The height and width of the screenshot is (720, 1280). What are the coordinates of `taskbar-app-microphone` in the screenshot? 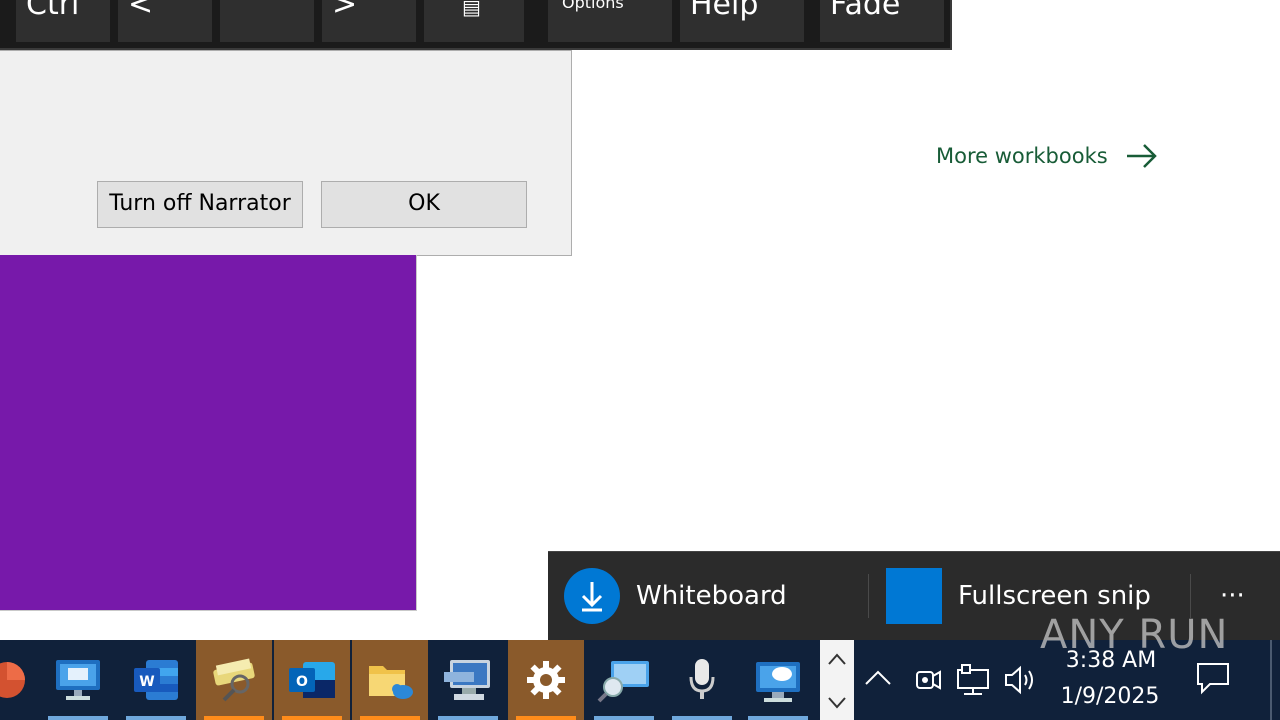 It's located at (702, 680).